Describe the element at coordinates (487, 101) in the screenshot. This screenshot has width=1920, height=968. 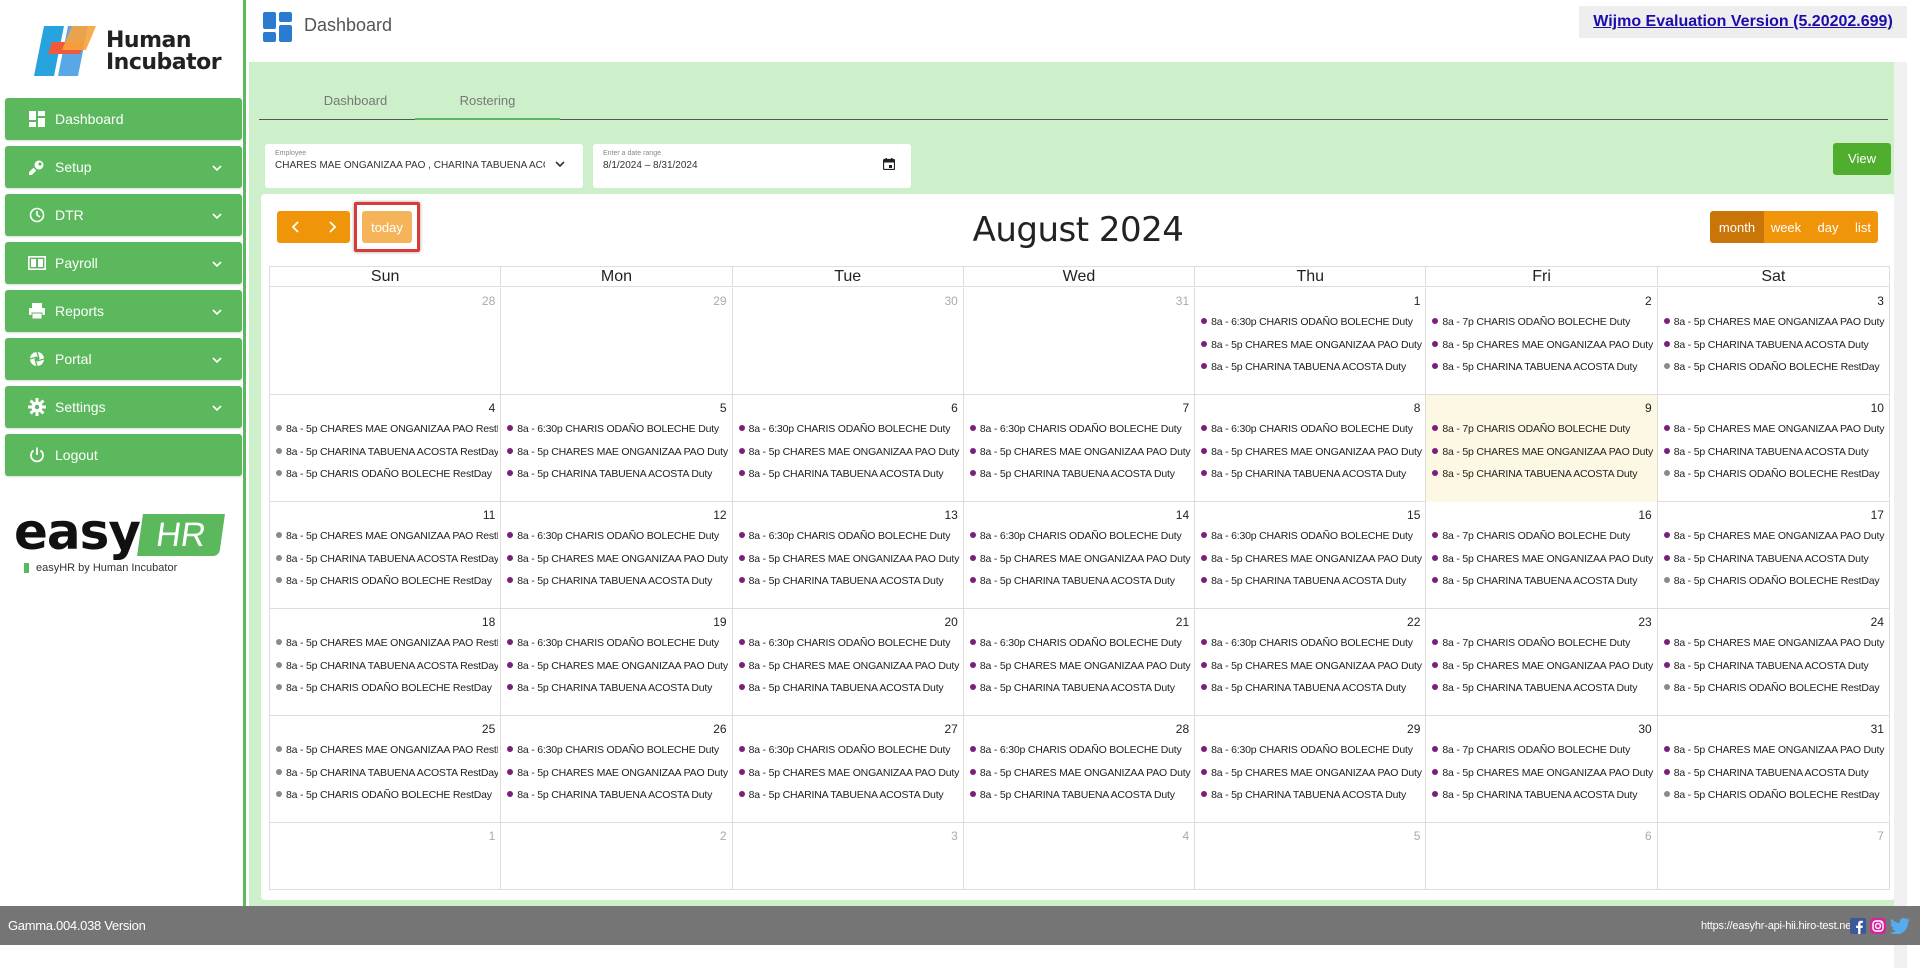
I see `tab-rostering: Rostering` at that location.